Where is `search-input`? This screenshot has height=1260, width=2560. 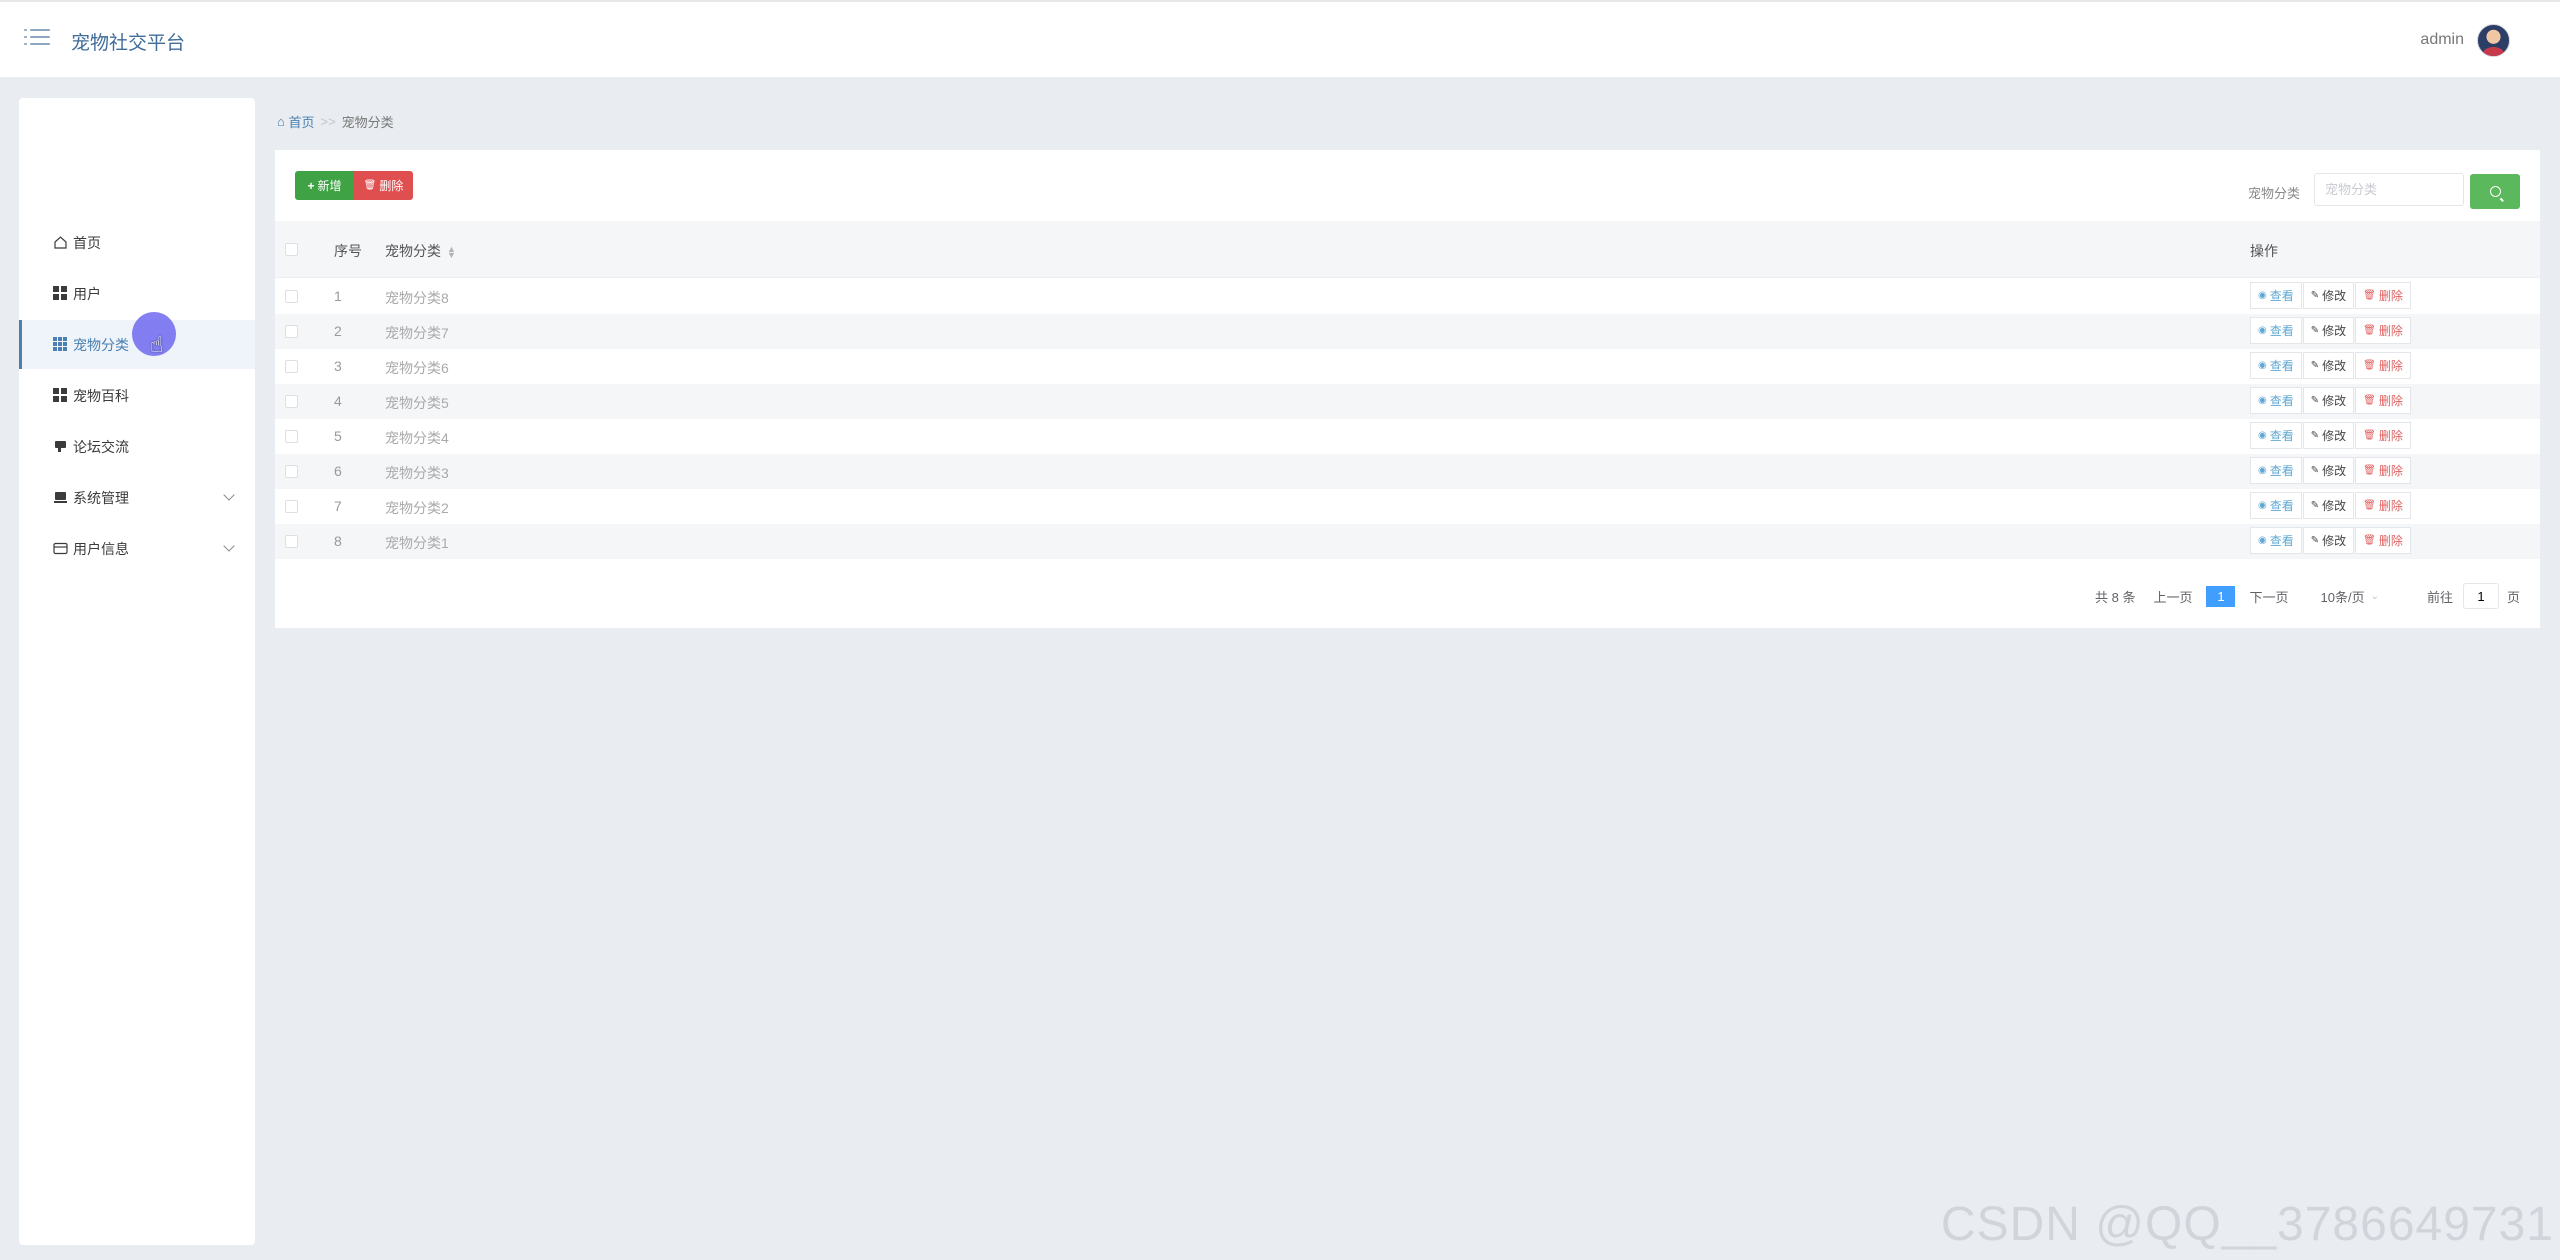
search-input is located at coordinates (2389, 189).